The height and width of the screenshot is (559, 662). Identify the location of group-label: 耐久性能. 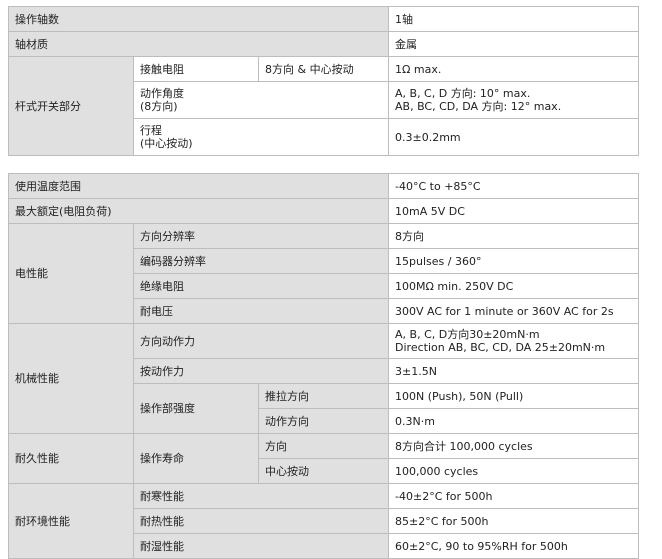
(71, 458).